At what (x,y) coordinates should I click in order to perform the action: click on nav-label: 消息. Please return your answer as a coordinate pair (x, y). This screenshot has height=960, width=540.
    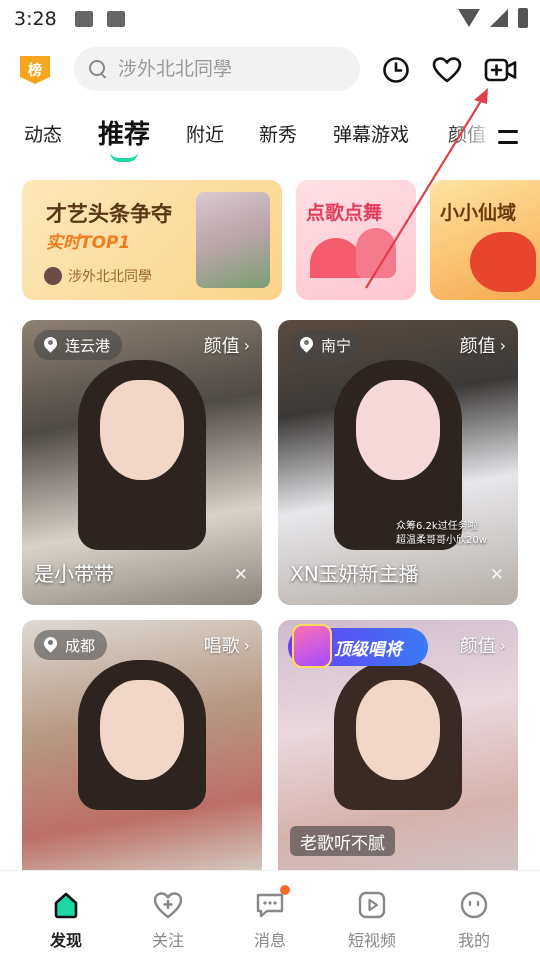
    Looking at the image, I should click on (269, 940).